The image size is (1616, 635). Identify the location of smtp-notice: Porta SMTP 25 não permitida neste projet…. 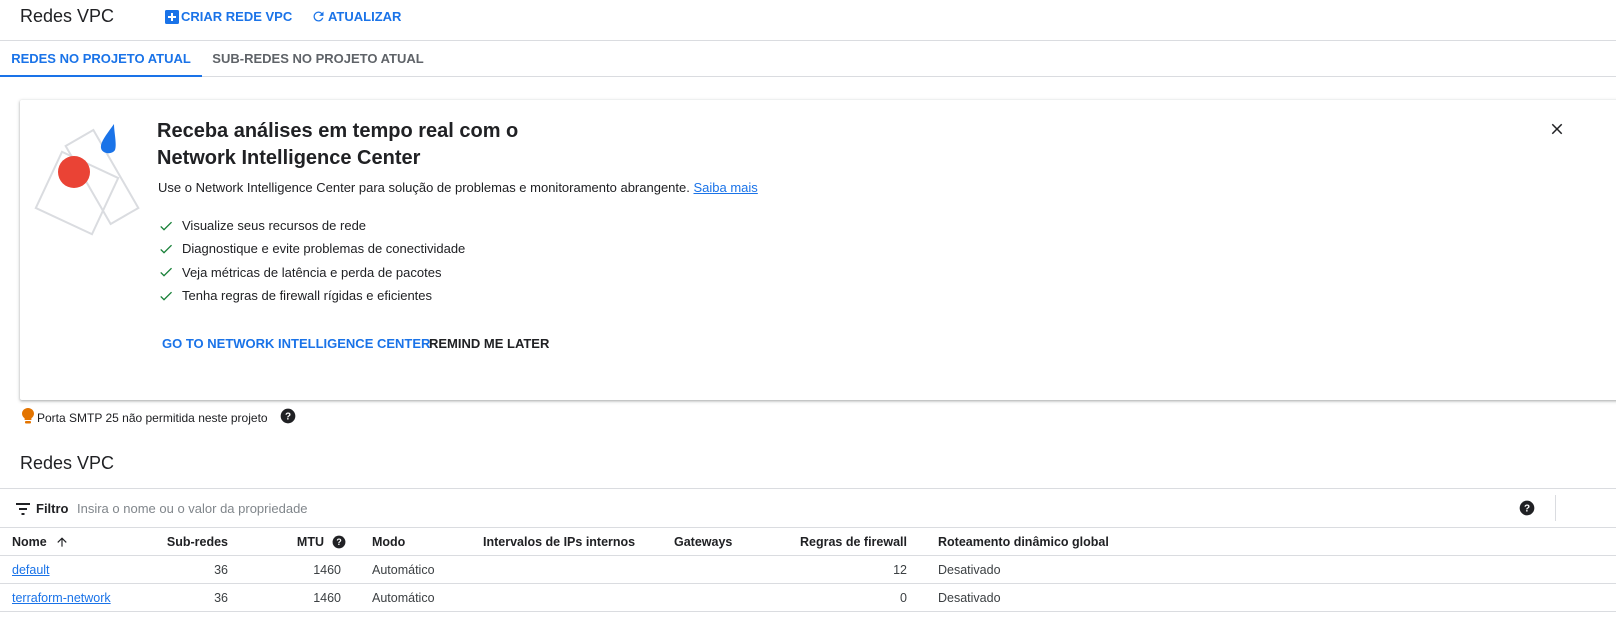
(159, 417).